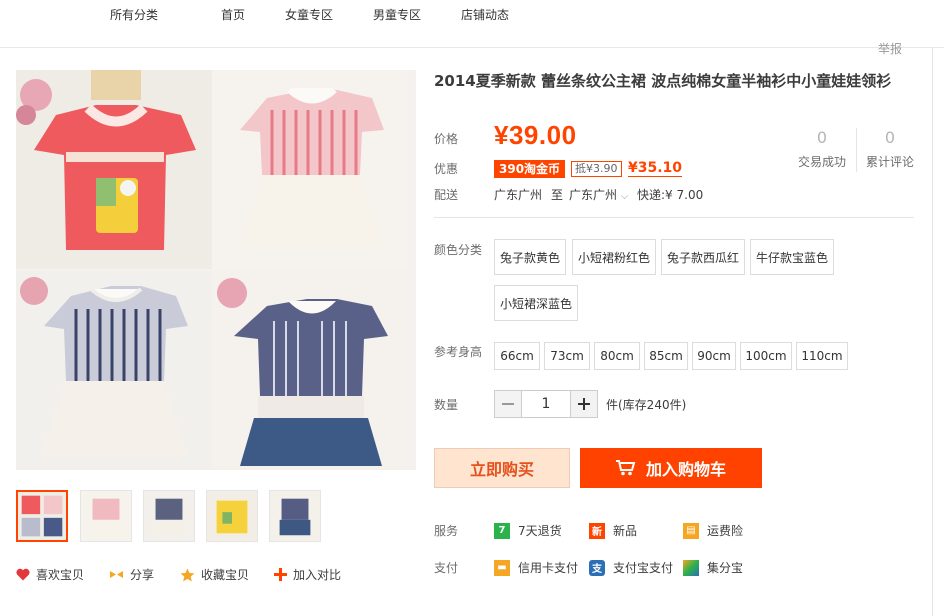 This screenshot has height=616, width=944. Describe the element at coordinates (822, 356) in the screenshot. I see `size-option: 110cm` at that location.